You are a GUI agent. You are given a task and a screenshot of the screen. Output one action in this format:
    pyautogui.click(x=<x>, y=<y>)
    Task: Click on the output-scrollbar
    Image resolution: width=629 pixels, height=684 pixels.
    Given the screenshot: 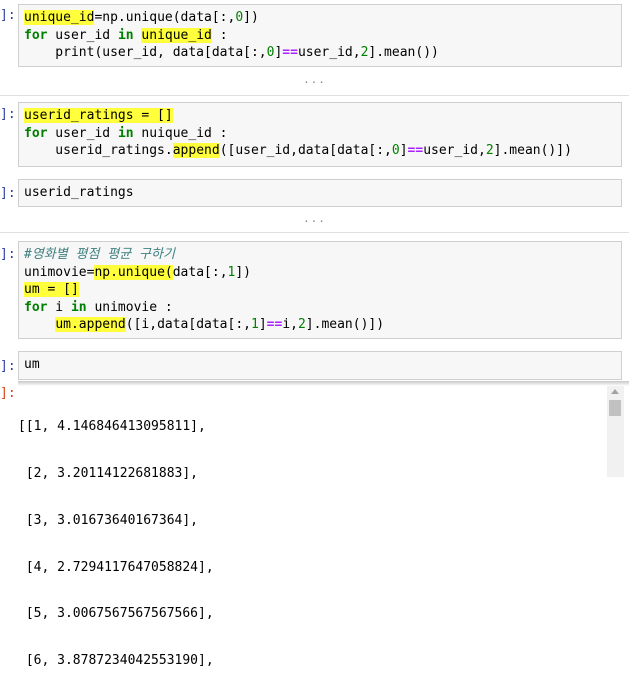 What is the action you would take?
    pyautogui.click(x=615, y=431)
    